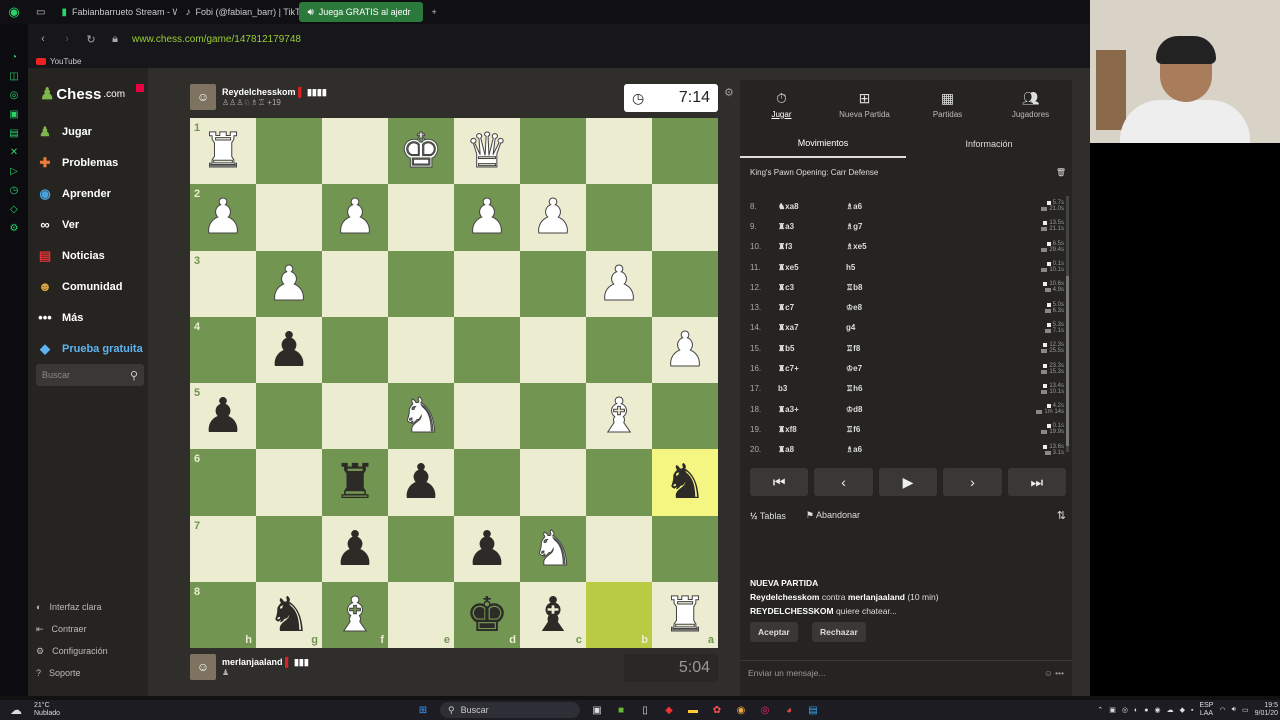 This screenshot has width=1280, height=720. Describe the element at coordinates (14, 152) in the screenshot. I see `x-icon: ✕` at that location.